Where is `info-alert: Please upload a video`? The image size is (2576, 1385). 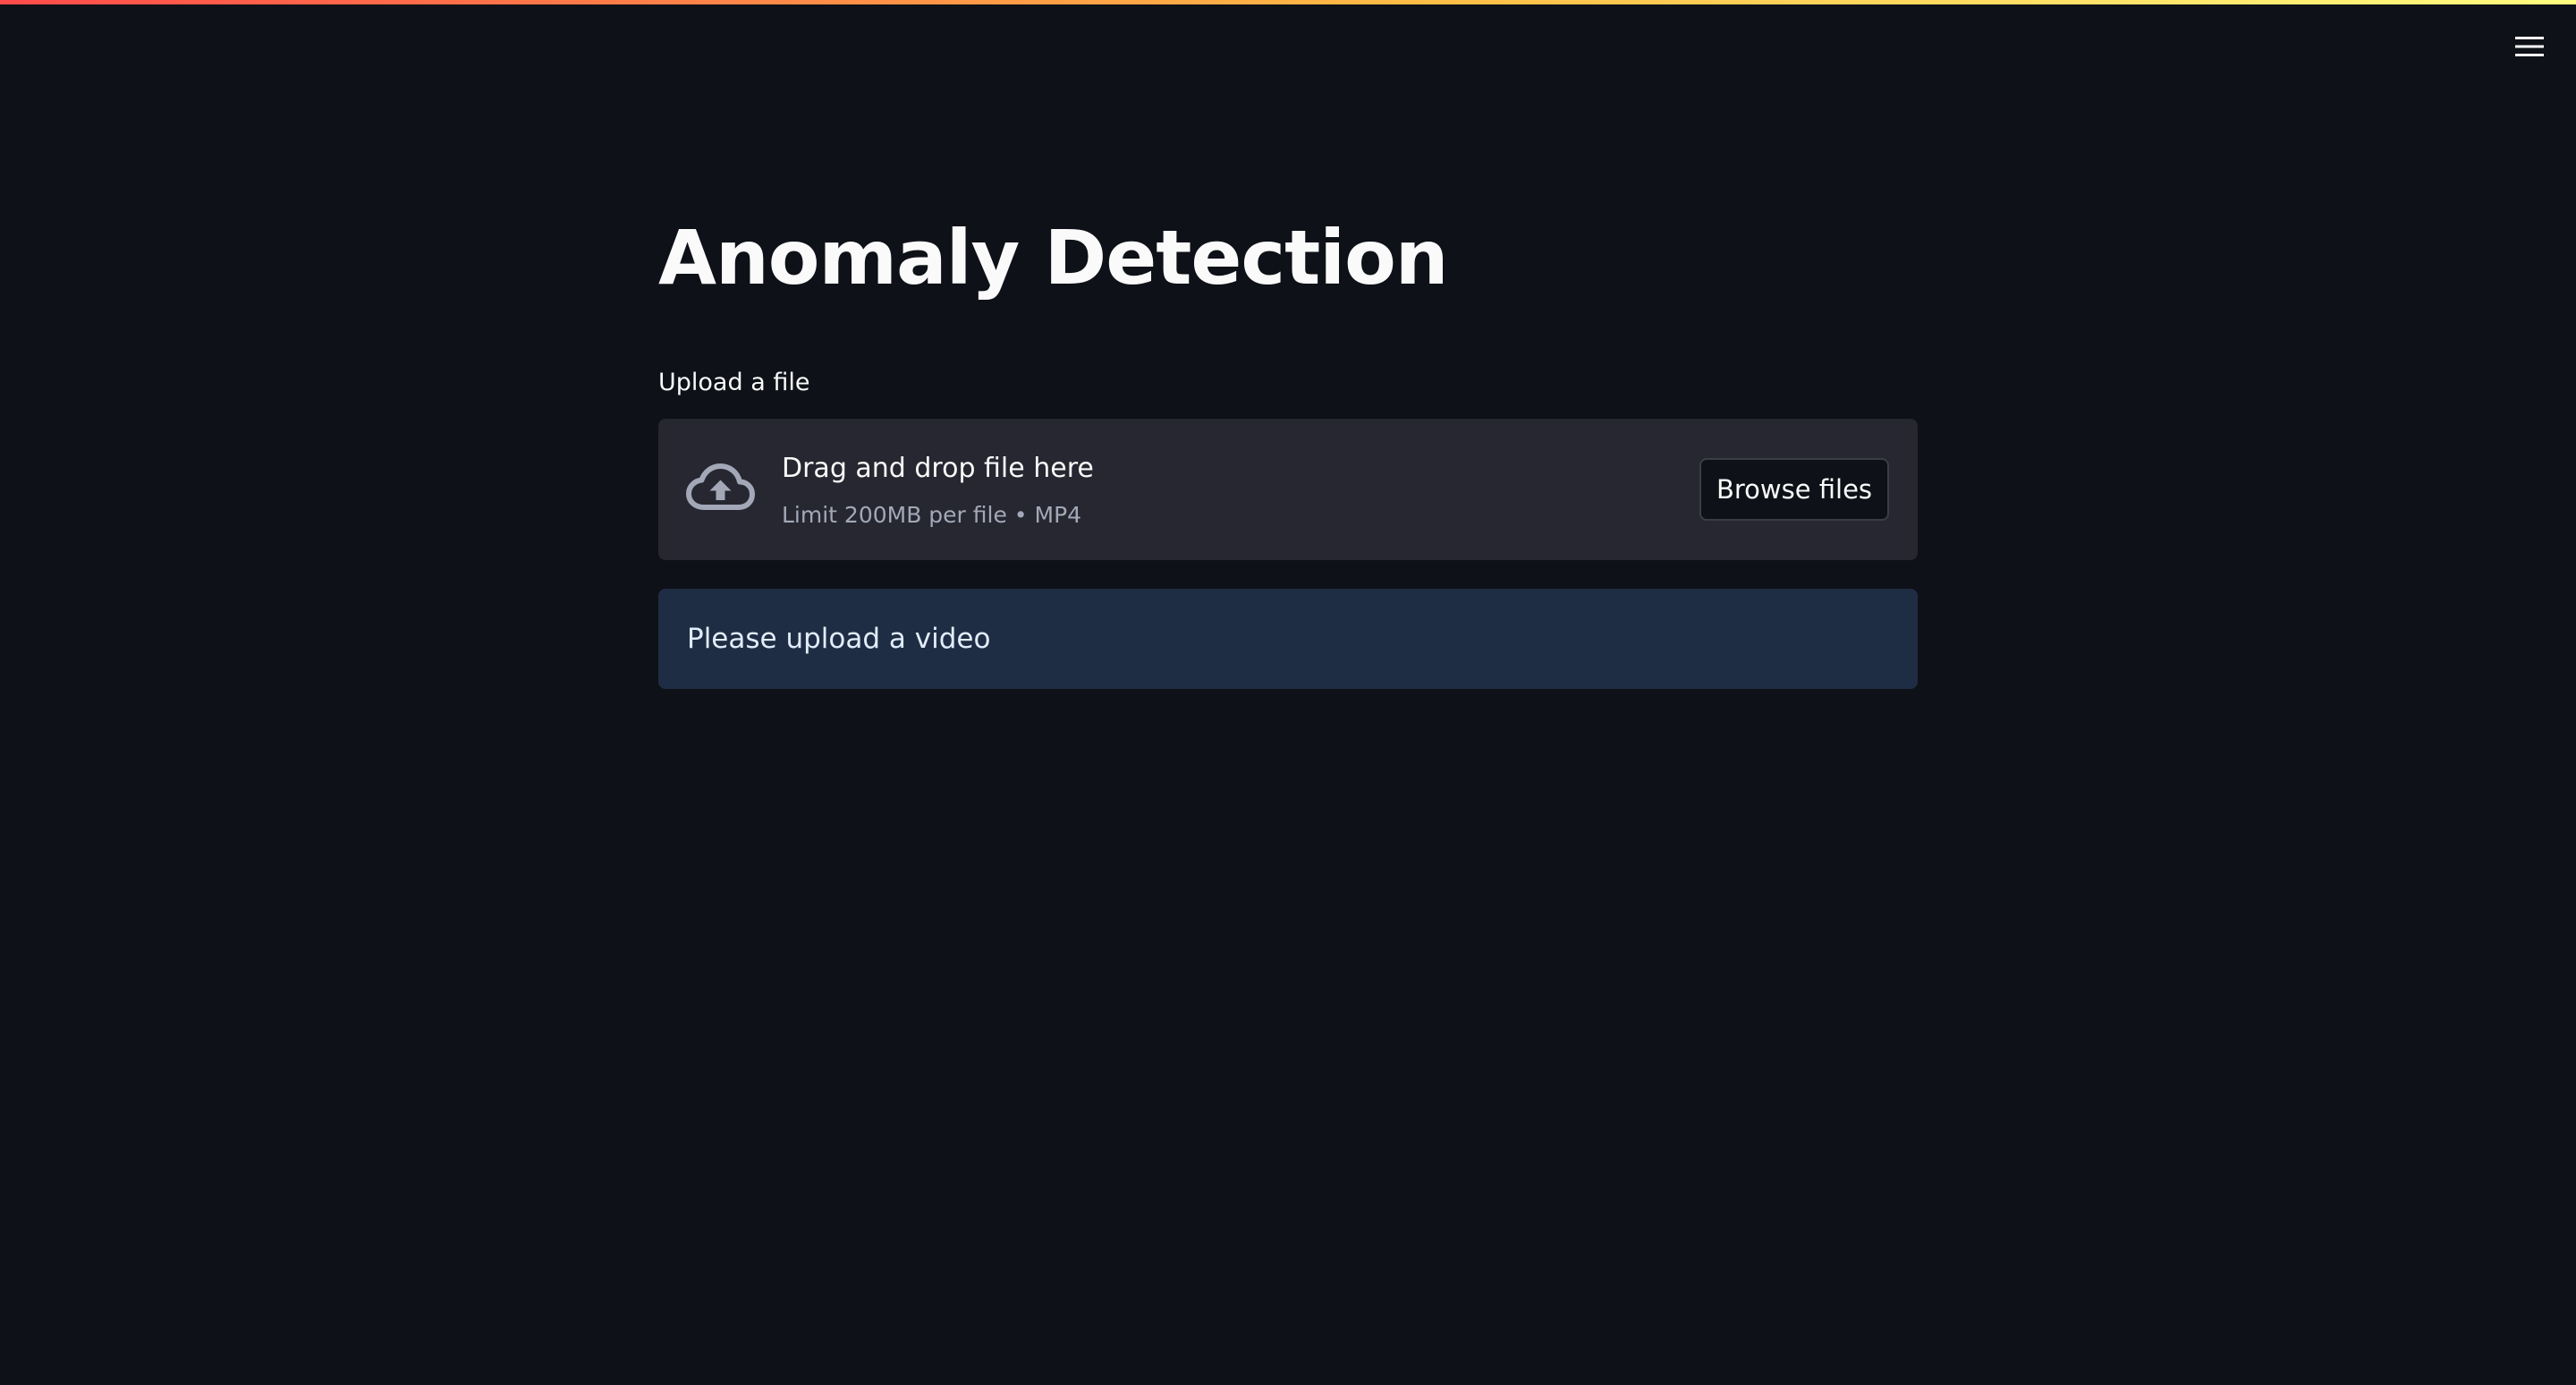
info-alert: Please upload a video is located at coordinates (1288, 639).